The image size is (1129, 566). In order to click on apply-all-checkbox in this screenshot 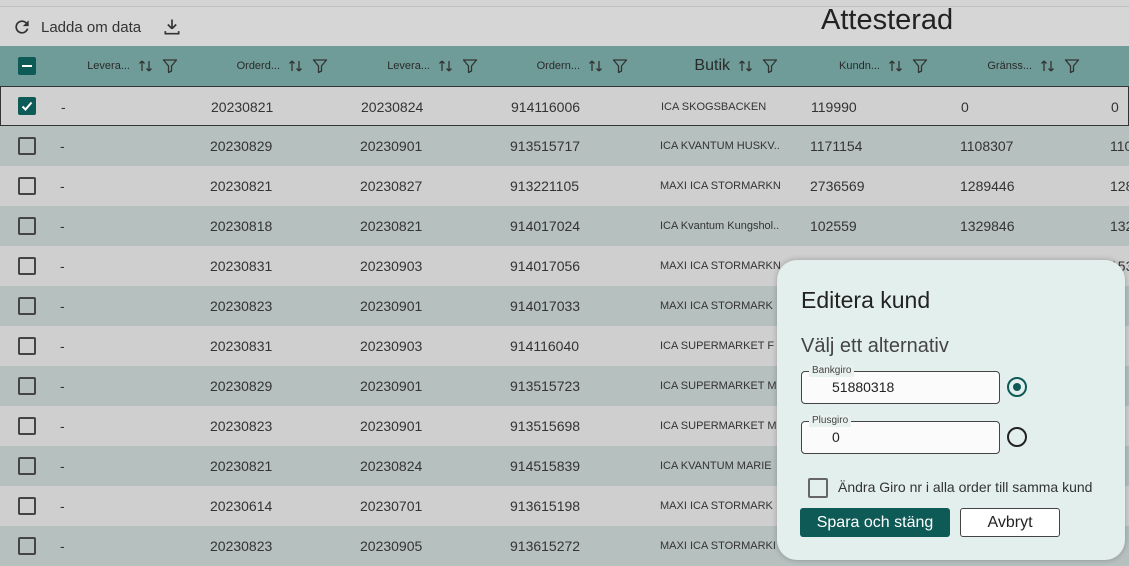, I will do `click(818, 488)`.